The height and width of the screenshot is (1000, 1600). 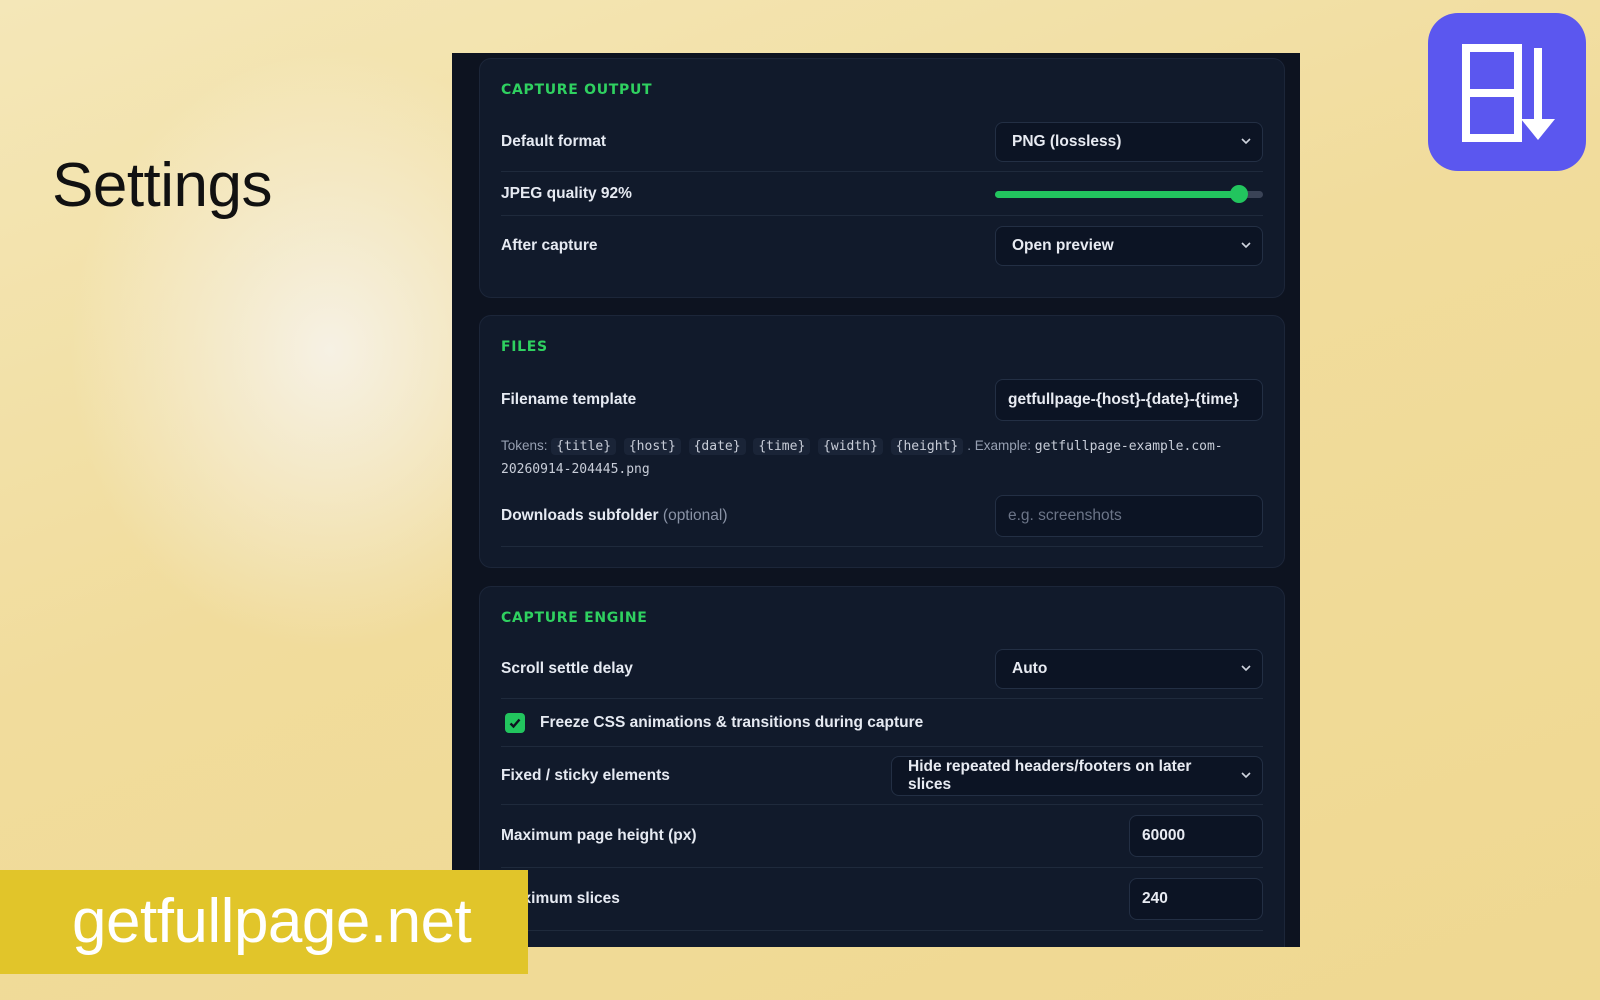 I want to click on token-date: {date}, so click(x=717, y=446).